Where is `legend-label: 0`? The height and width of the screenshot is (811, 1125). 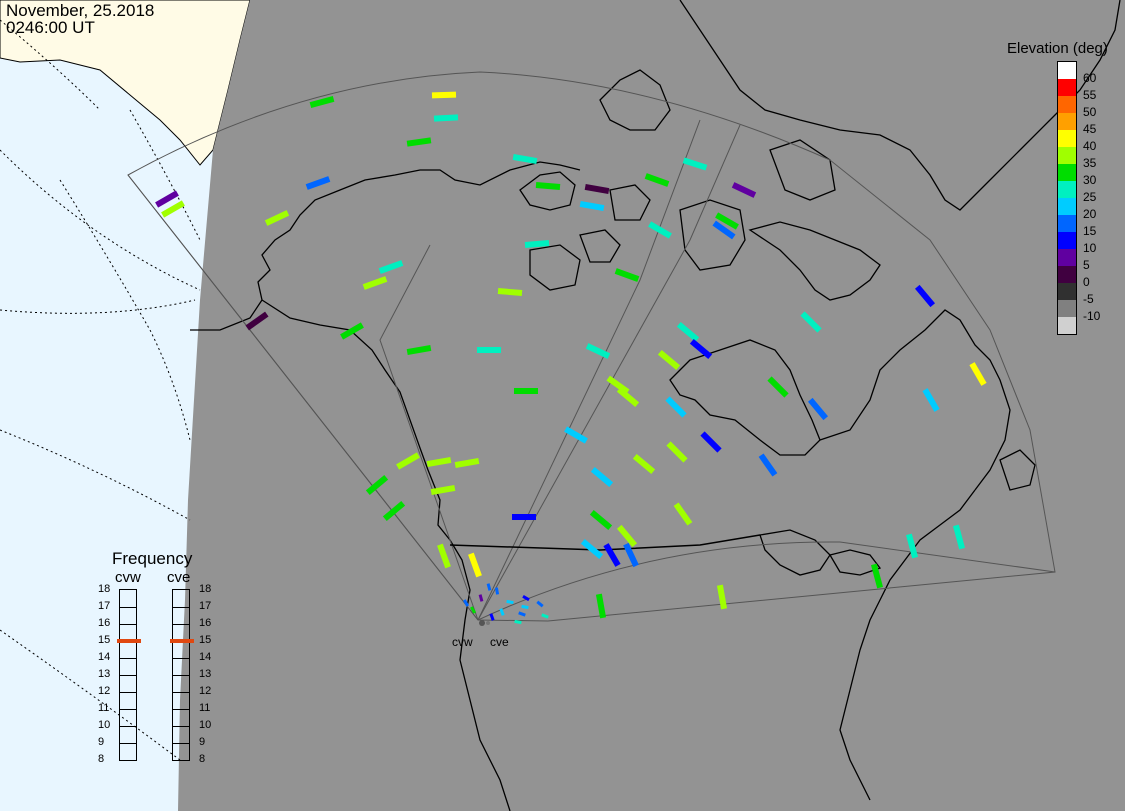
legend-label: 0 is located at coordinates (1086, 282).